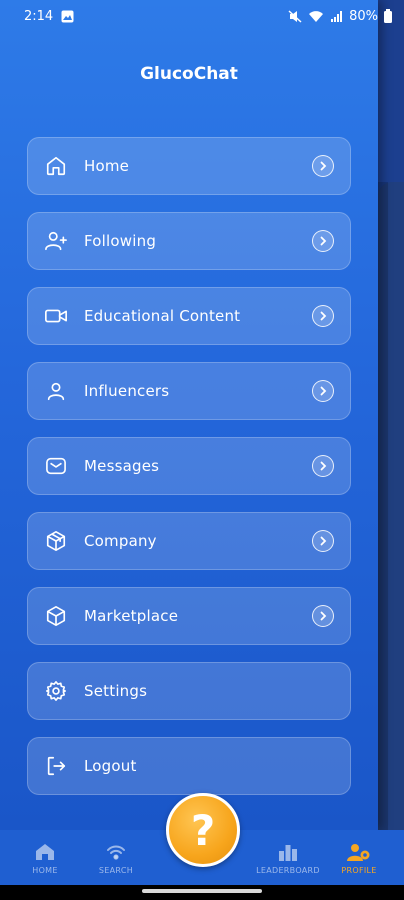  What do you see at coordinates (189, 391) in the screenshot?
I see `menu-item-influencers: Influencers` at bounding box center [189, 391].